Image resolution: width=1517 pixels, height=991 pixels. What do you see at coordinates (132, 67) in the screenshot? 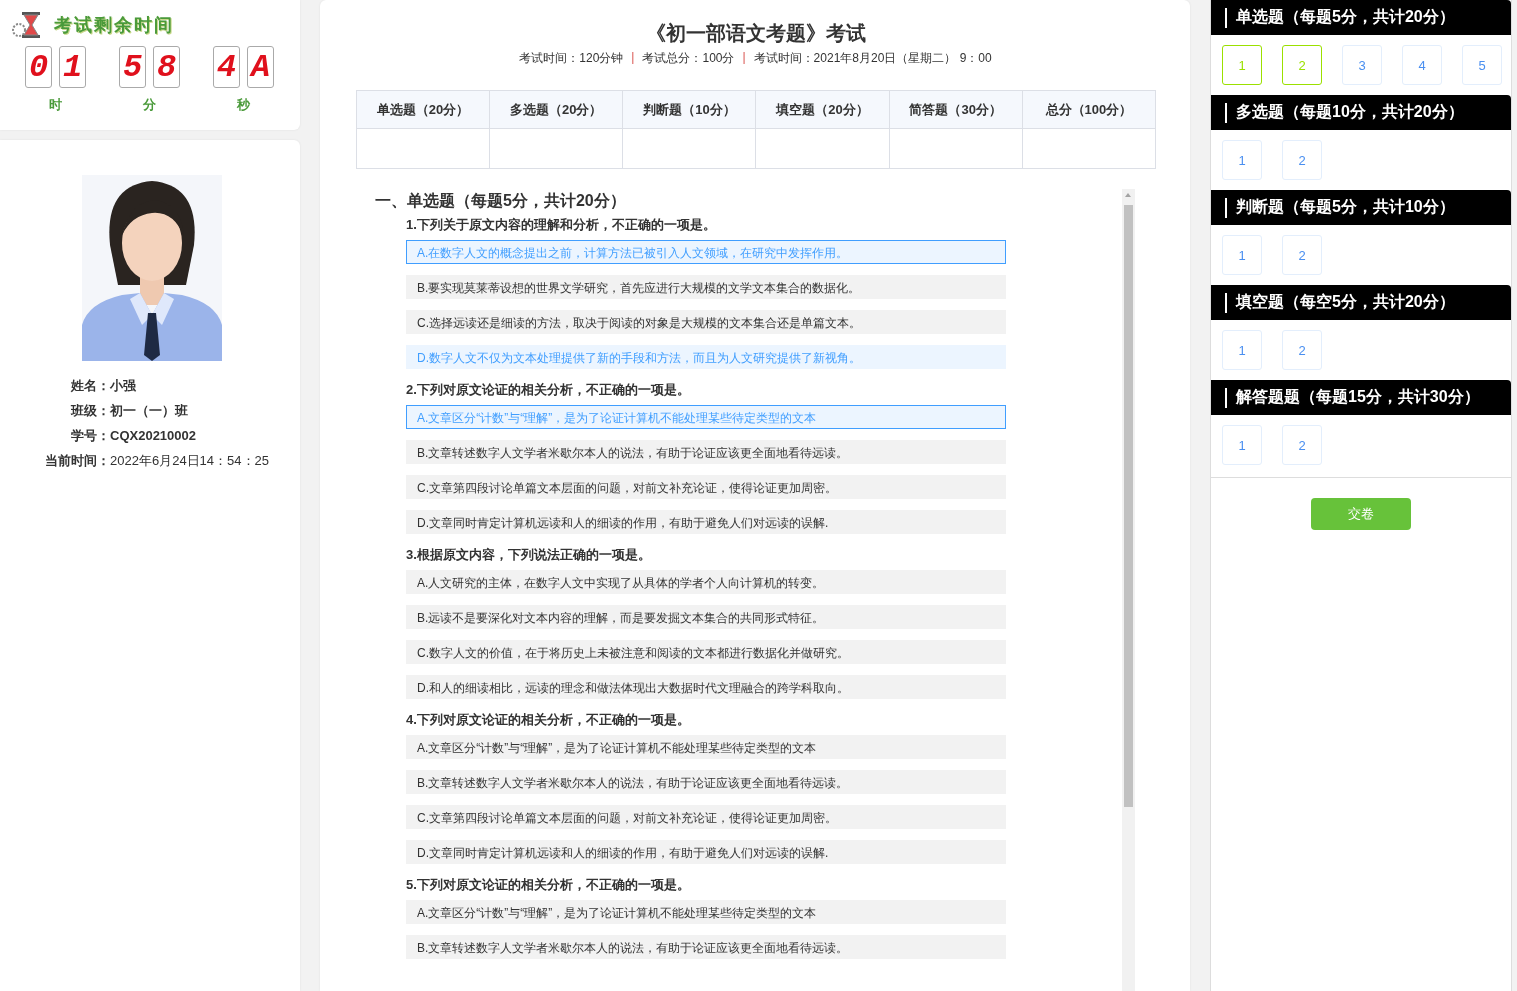
I see `timer-digit: 5` at bounding box center [132, 67].